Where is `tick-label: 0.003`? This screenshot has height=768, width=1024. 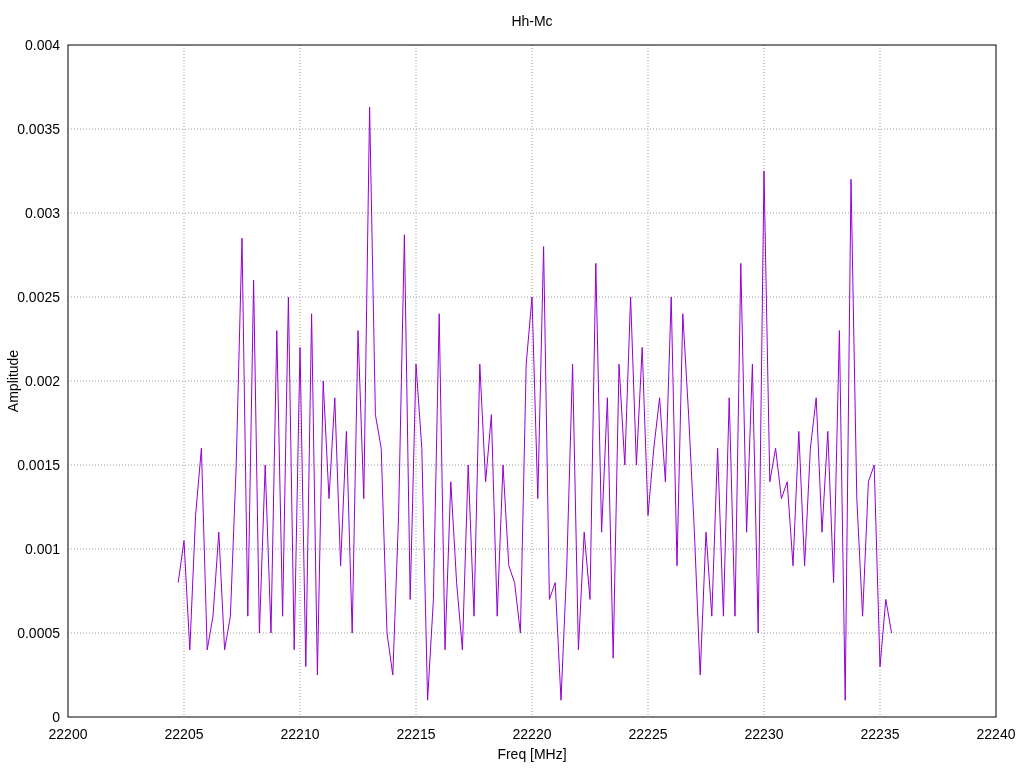
tick-label: 0.003 is located at coordinates (42, 213).